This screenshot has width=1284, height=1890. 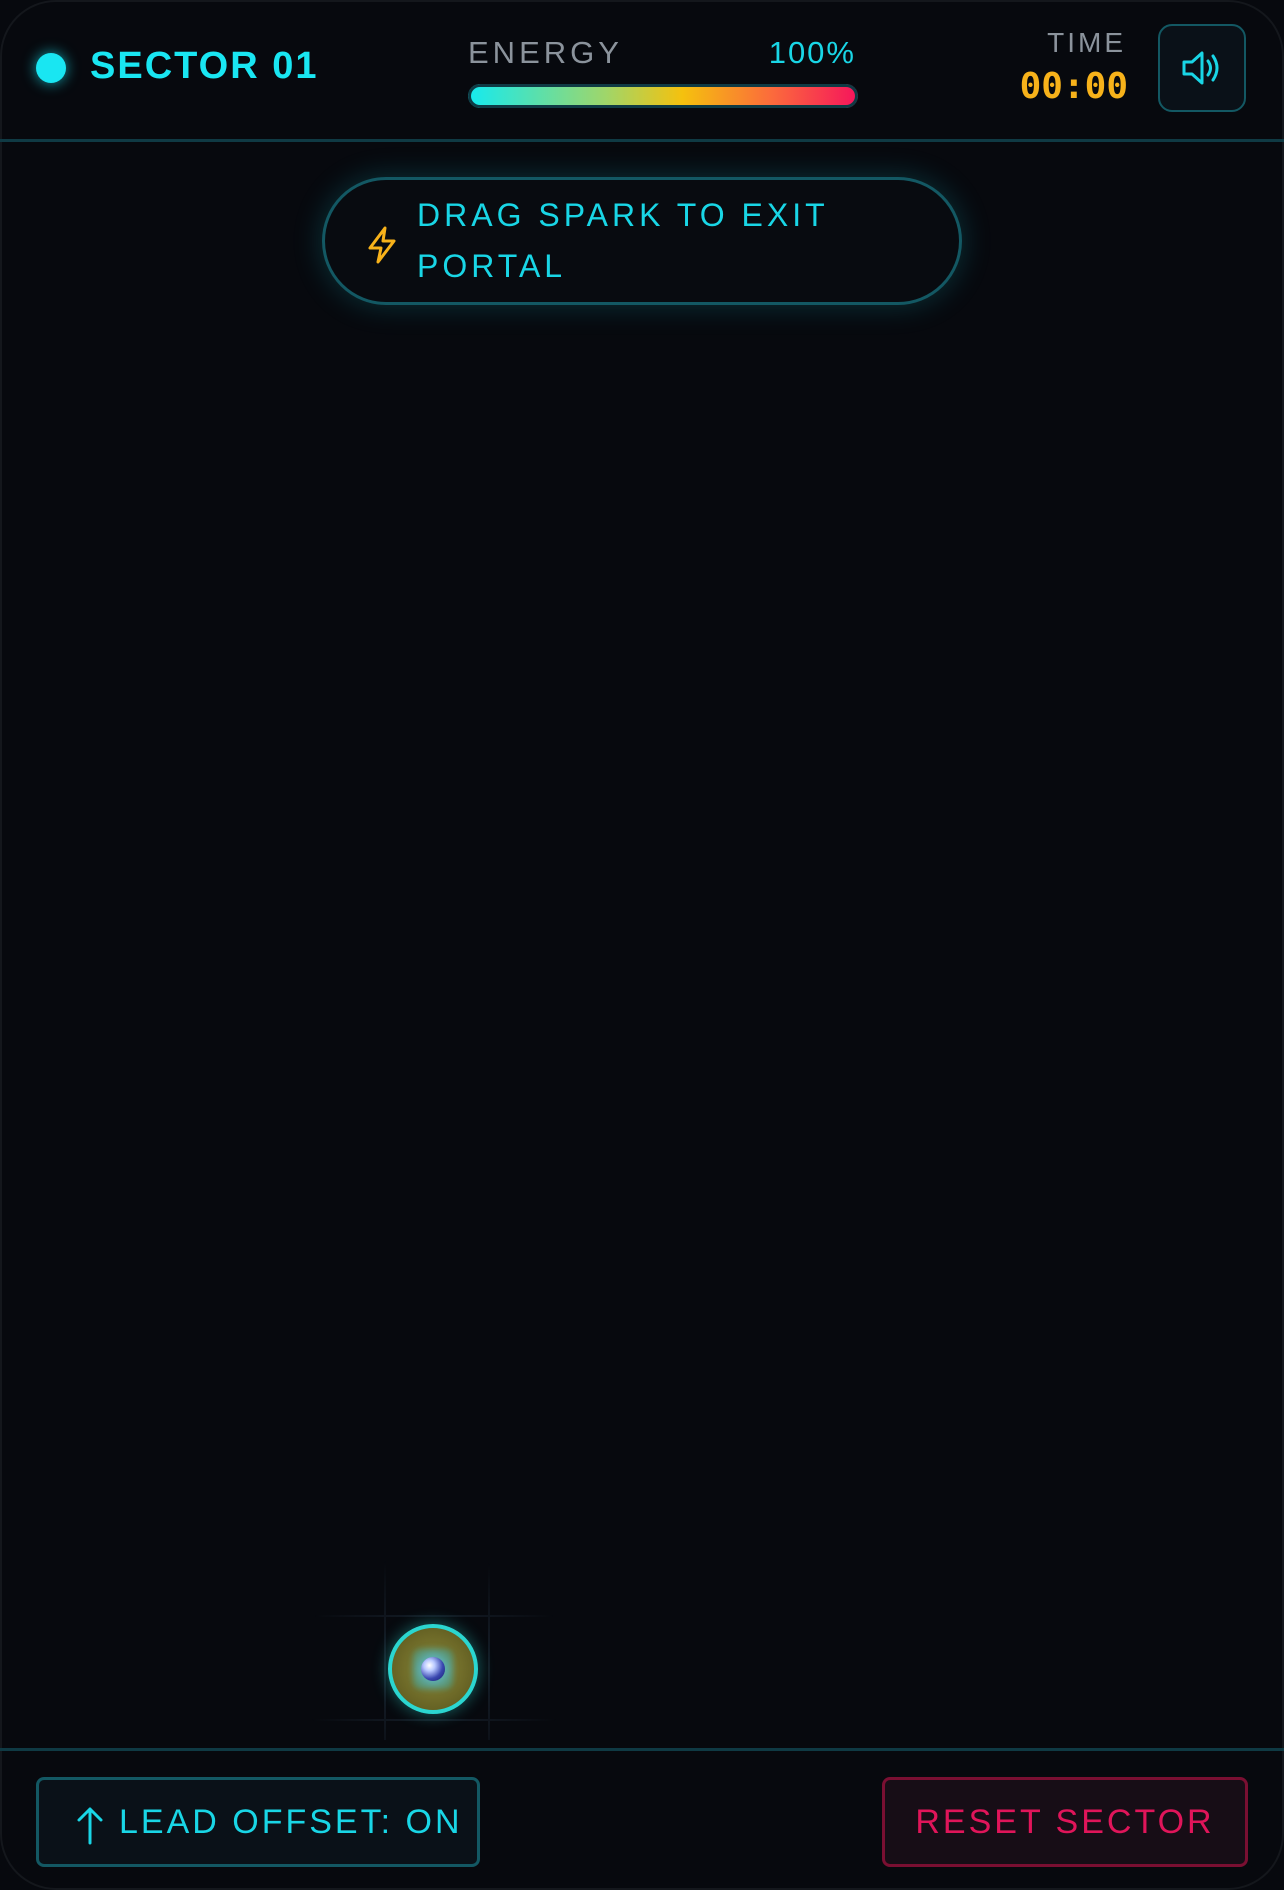 What do you see at coordinates (204, 66) in the screenshot?
I see `sector-title: SECTOR 01` at bounding box center [204, 66].